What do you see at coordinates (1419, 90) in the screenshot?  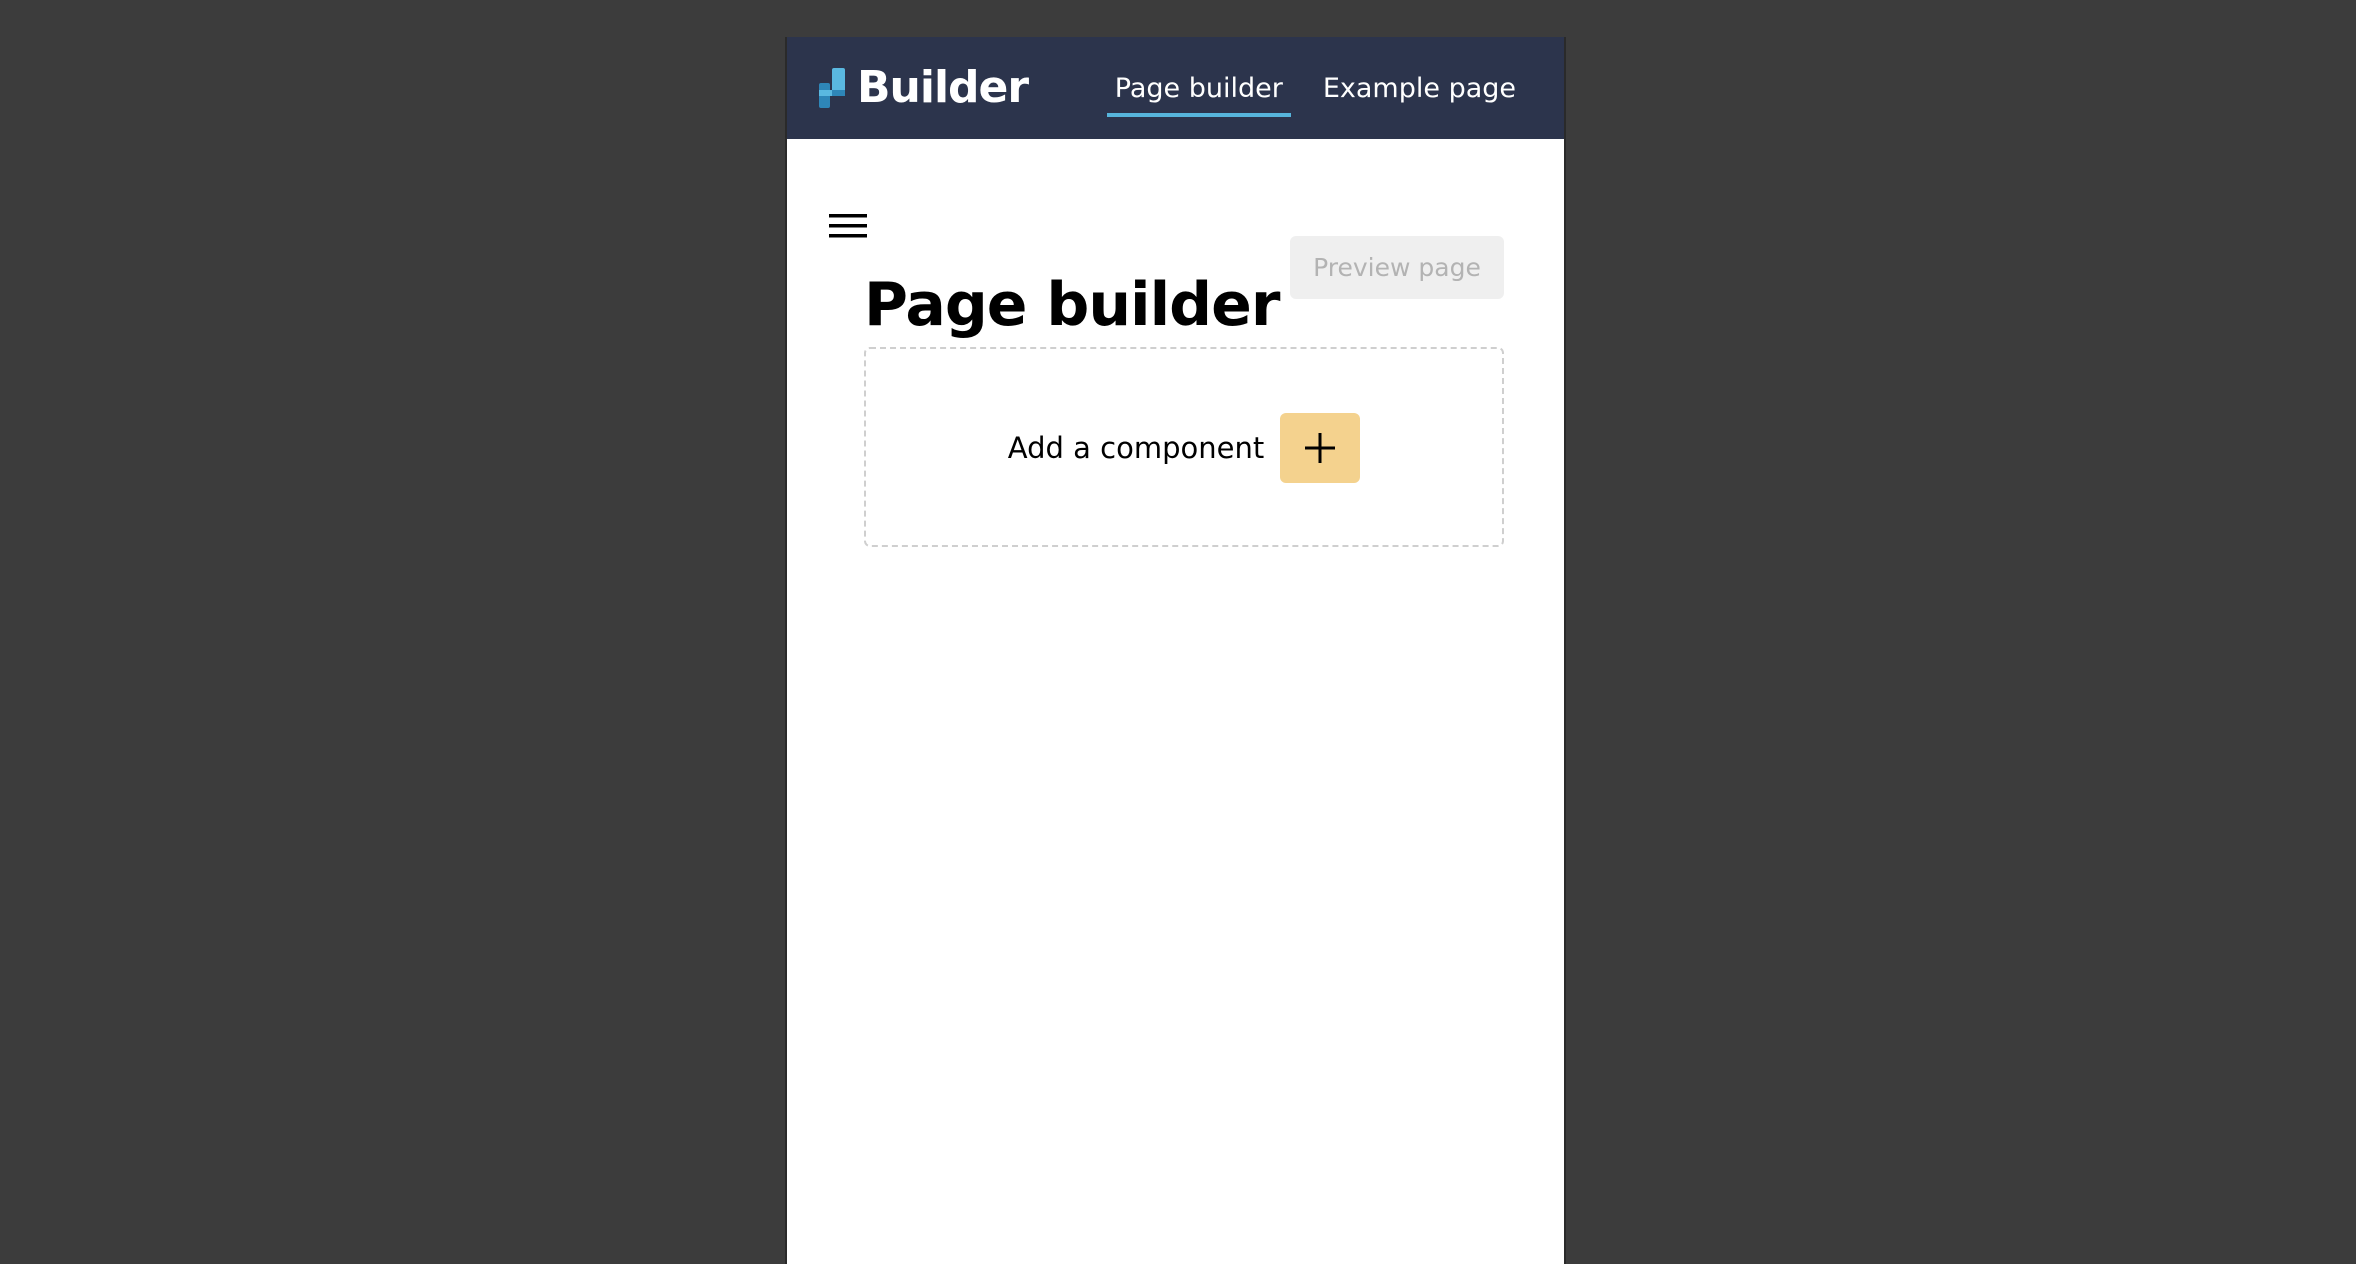 I see `nav-link-example-page: Example page` at bounding box center [1419, 90].